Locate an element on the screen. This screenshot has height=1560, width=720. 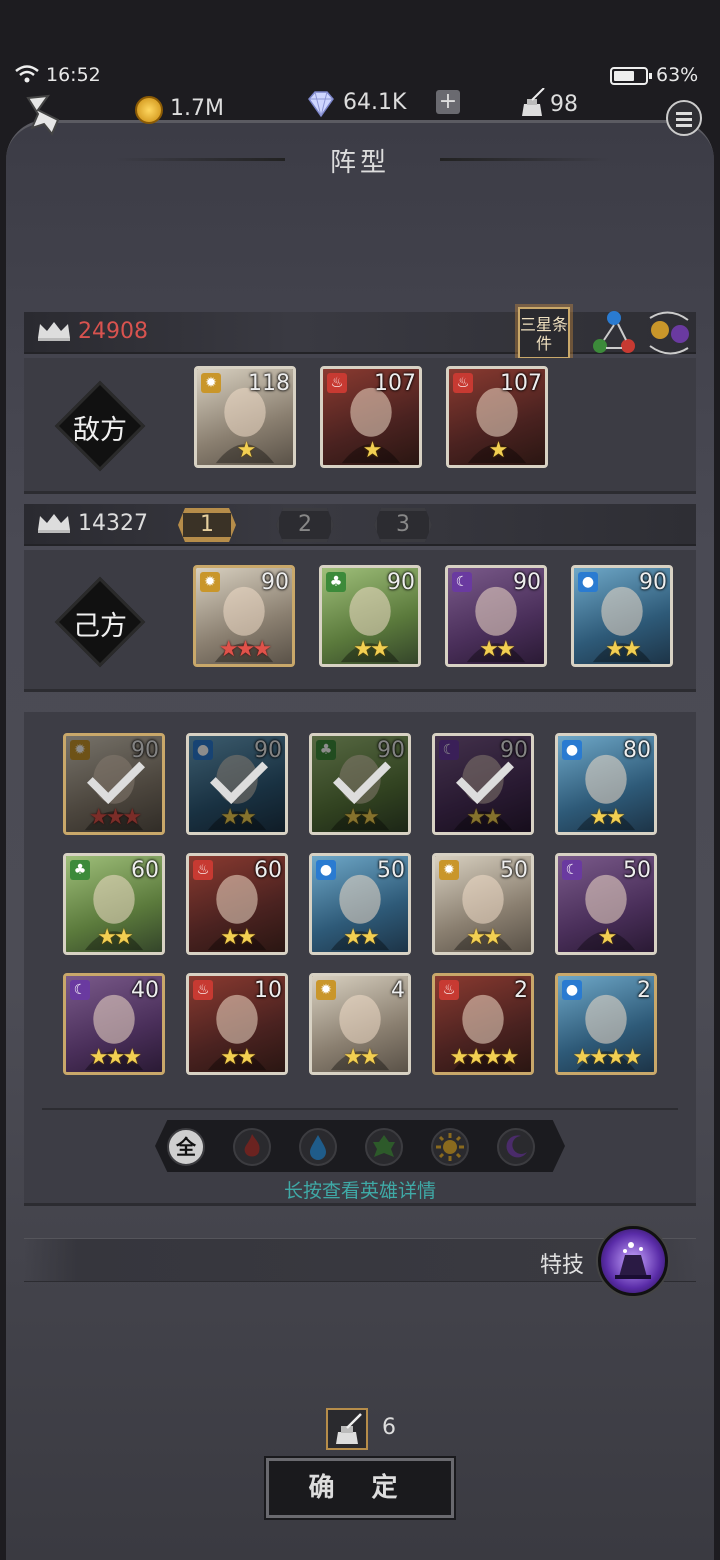
filter-nature-button is located at coordinates (384, 1147).